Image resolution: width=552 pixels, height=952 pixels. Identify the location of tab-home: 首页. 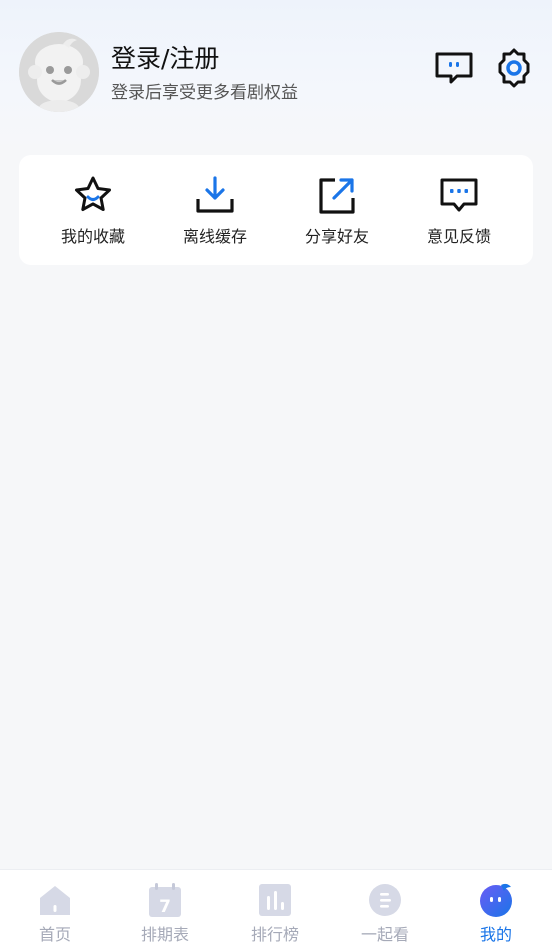
(55, 911).